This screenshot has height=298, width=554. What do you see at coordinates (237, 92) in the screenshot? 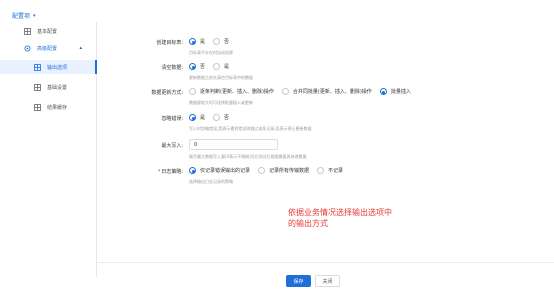
I see `option-label: 逐条判断(更新、插入、删除)操作` at bounding box center [237, 92].